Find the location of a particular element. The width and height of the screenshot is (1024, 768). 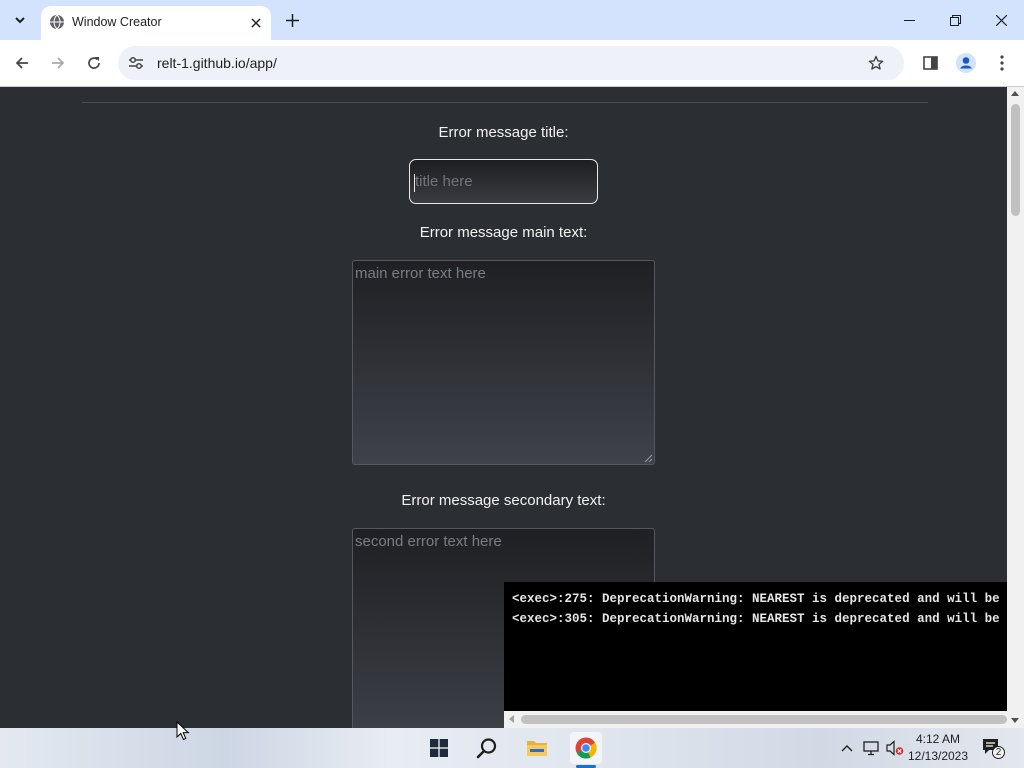

back-arrow-icon is located at coordinates (21, 63).